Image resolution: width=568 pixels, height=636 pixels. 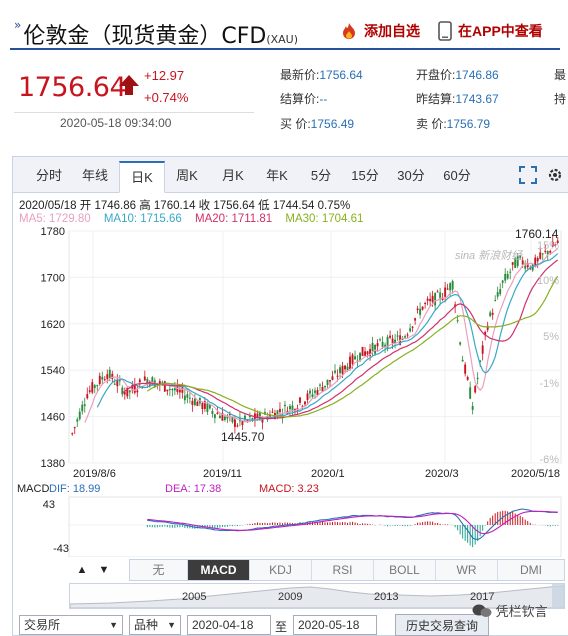 What do you see at coordinates (159, 570) in the screenshot?
I see `indicator-none: 无` at bounding box center [159, 570].